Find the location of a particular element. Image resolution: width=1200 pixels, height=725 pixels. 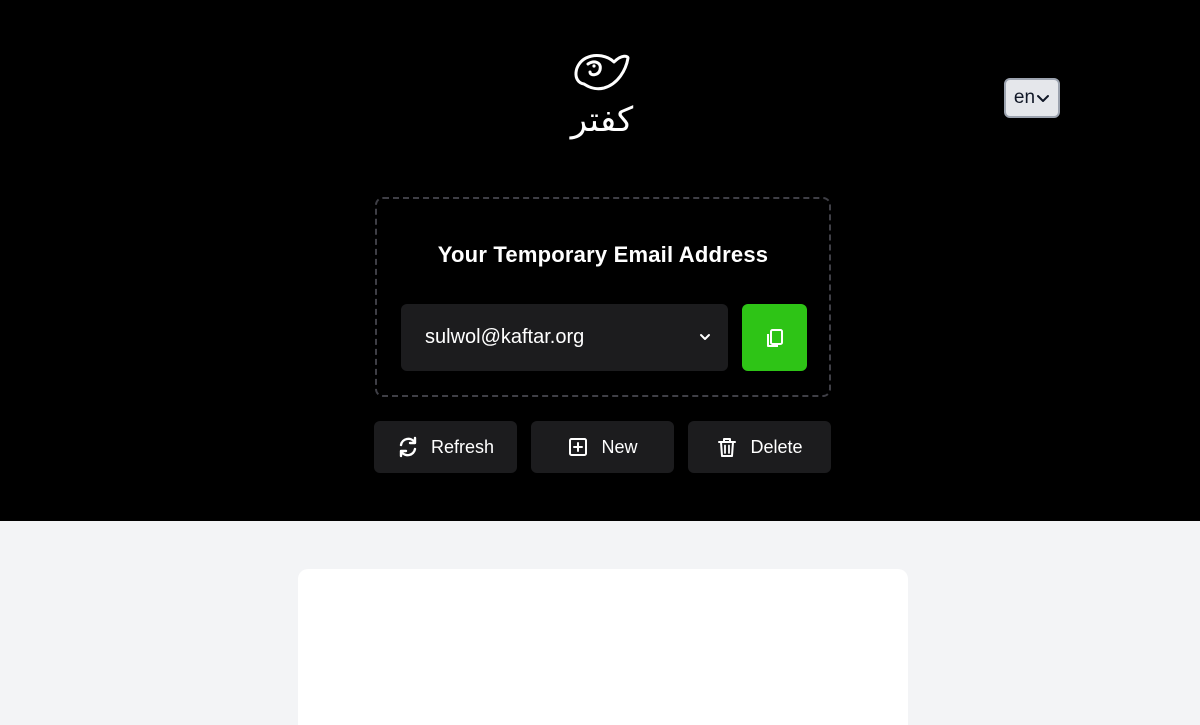

copy-icon is located at coordinates (774, 337).